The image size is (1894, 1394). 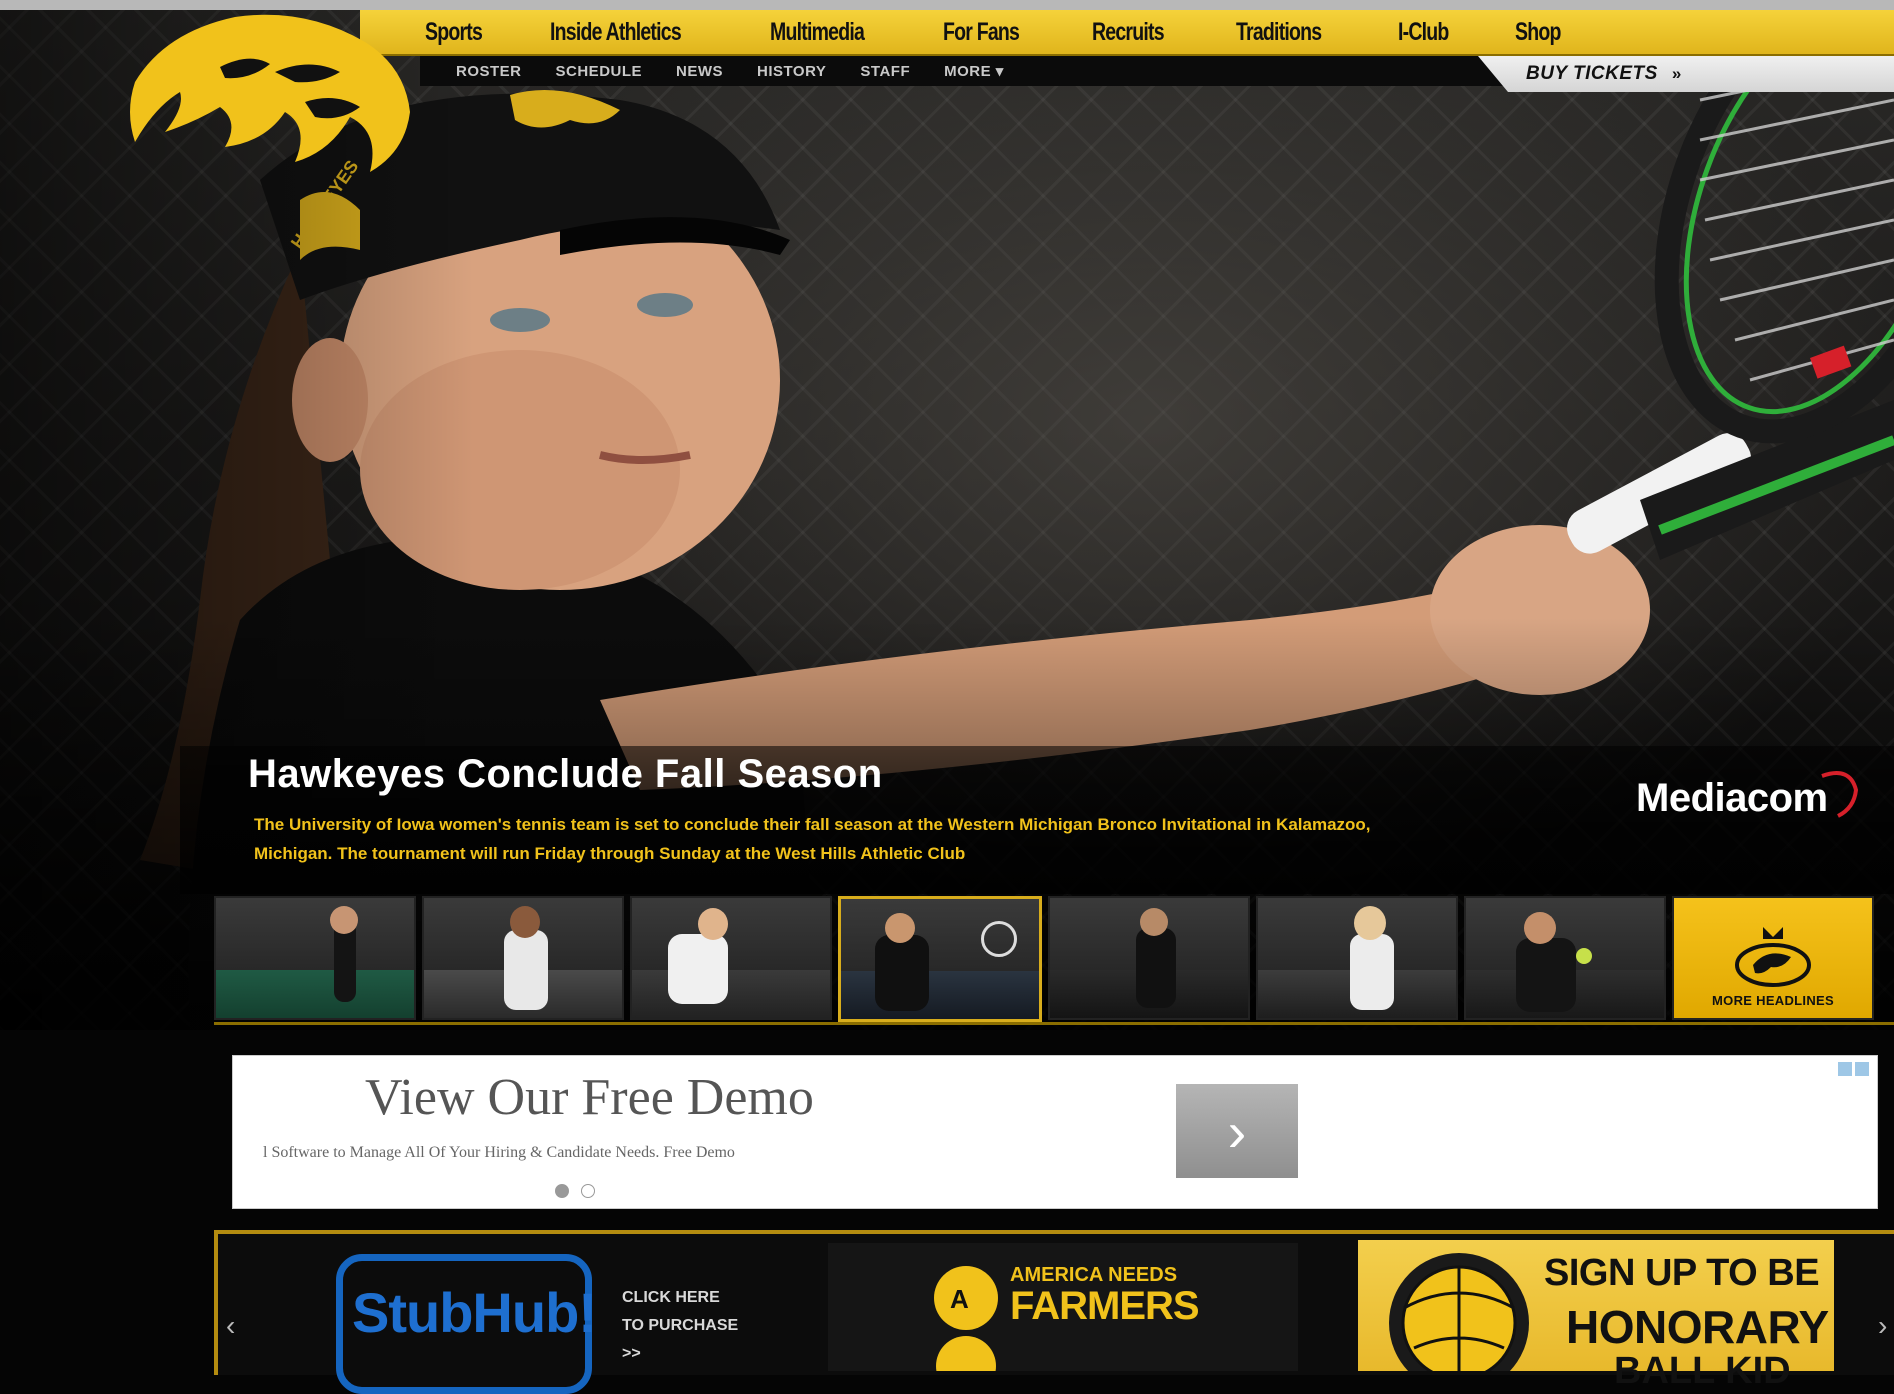 What do you see at coordinates (575, 1191) in the screenshot?
I see `ad-pagination` at bounding box center [575, 1191].